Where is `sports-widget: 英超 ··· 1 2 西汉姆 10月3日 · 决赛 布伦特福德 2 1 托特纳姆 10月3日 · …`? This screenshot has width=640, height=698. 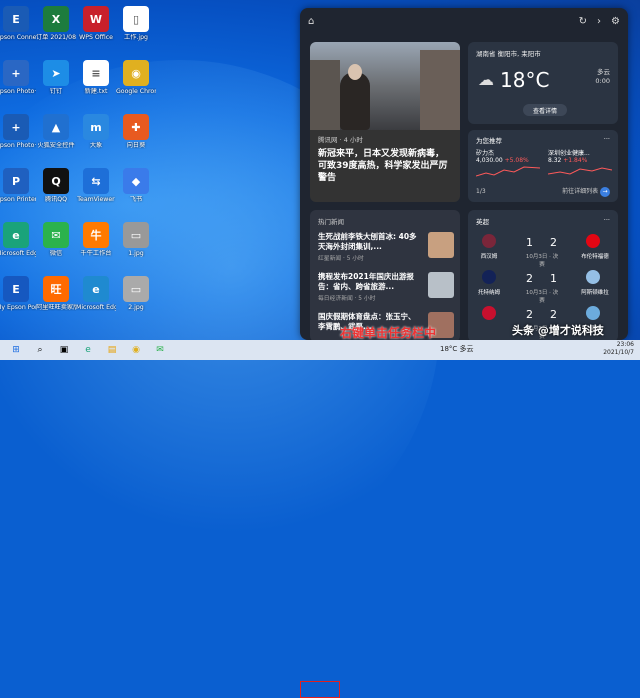
sports-widget: 英超 ··· 1 2 西汉姆 10月3日 · 决赛 布伦特福德 2 1 托特纳姆 10月3日 · … is located at coordinates (543, 275).